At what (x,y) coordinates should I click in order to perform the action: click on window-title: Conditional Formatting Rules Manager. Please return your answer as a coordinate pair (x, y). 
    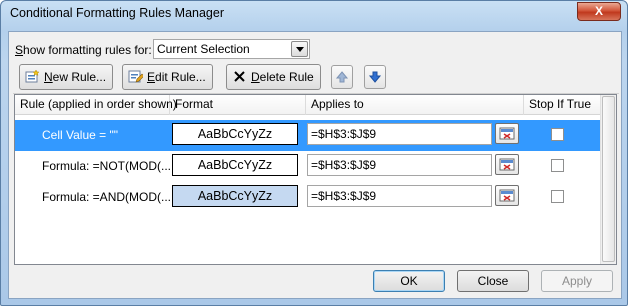
    Looking at the image, I should click on (117, 13).